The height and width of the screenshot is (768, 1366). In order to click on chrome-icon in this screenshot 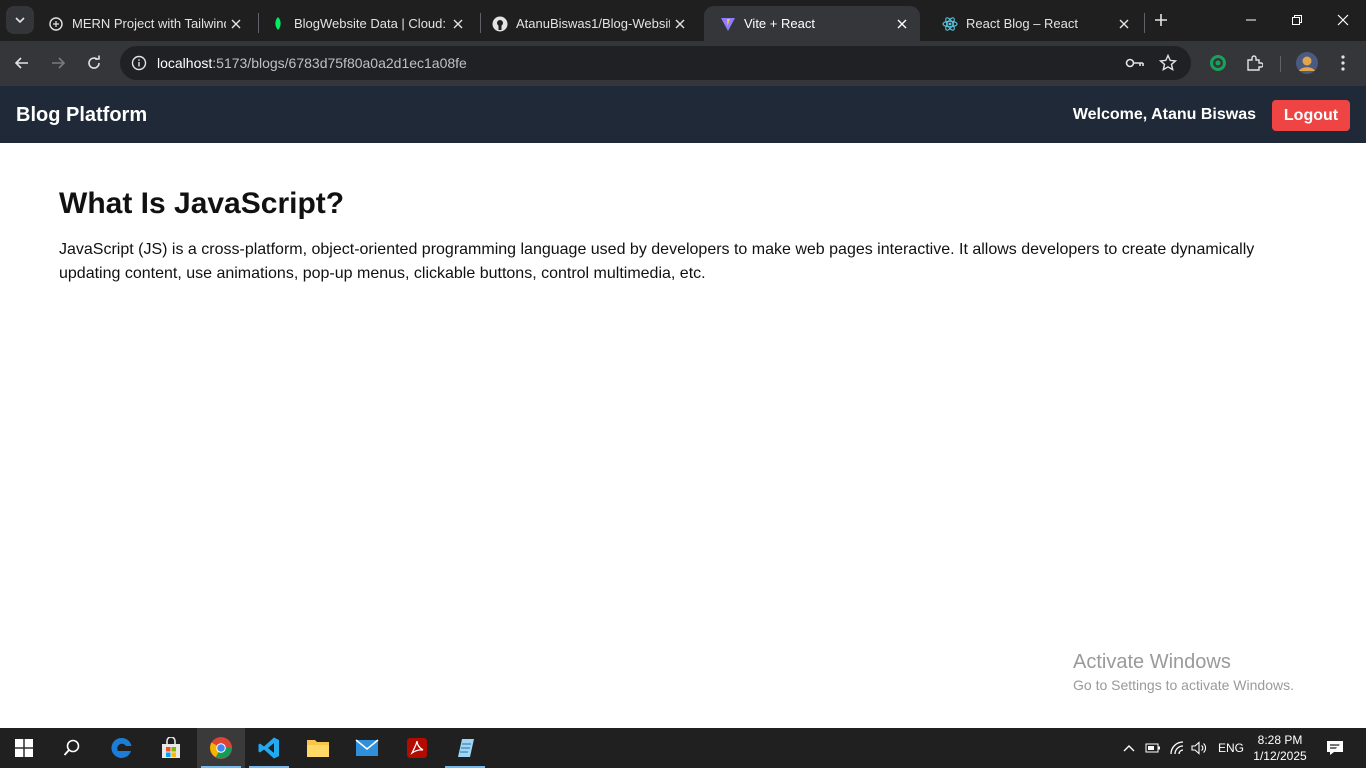, I will do `click(221, 748)`.